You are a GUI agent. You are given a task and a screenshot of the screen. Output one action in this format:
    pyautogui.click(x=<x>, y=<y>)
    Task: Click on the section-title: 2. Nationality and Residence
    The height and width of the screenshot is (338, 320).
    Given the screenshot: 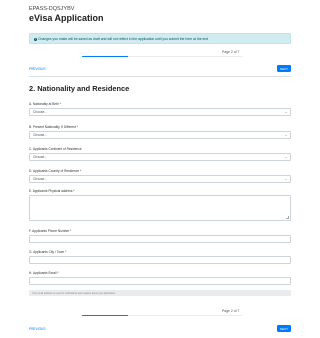 What is the action you would take?
    pyautogui.click(x=79, y=88)
    